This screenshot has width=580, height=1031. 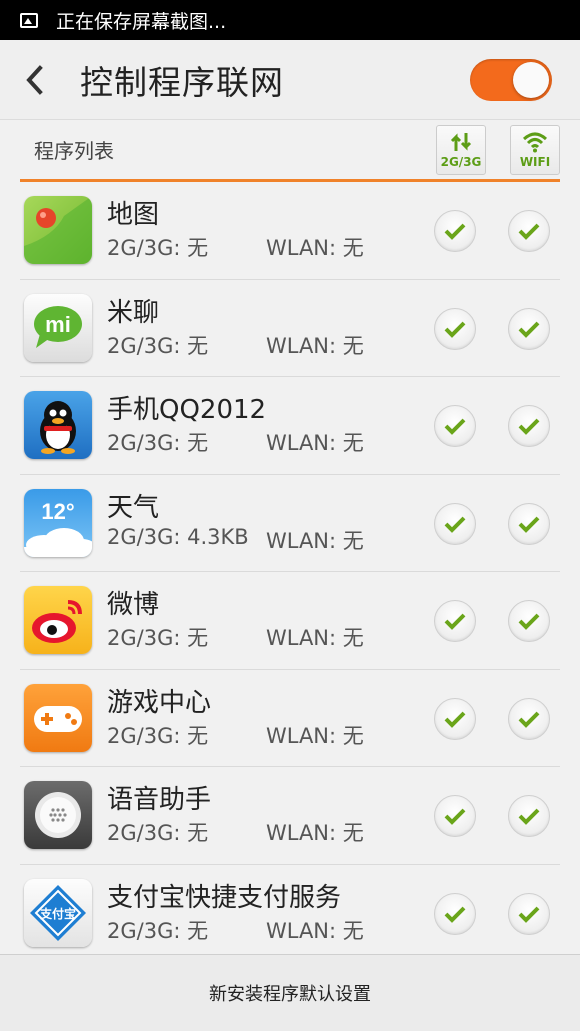 What do you see at coordinates (133, 215) in the screenshot?
I see `app-name: 地图` at bounding box center [133, 215].